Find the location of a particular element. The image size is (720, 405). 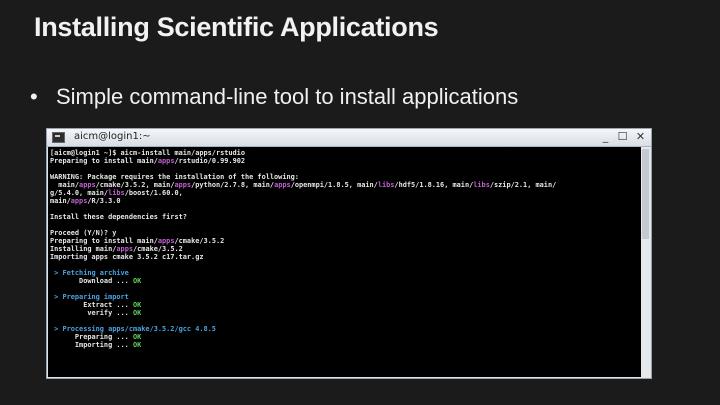

terminal-line: Importing ... OK is located at coordinates (95, 345).